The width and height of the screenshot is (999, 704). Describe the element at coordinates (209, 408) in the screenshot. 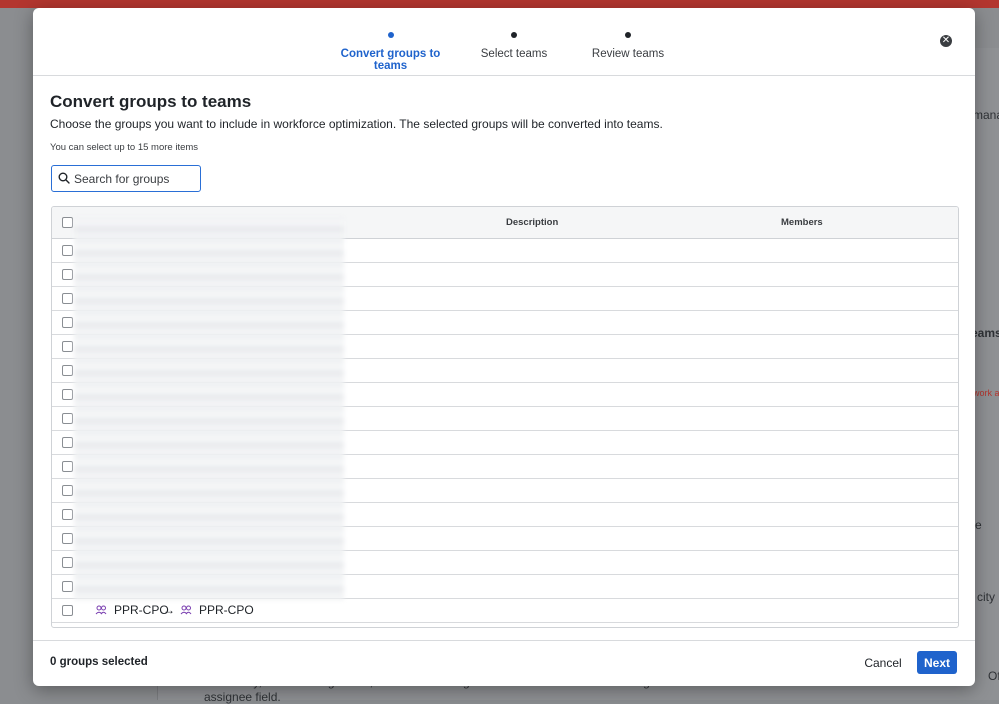

I see `redacted-group-names` at that location.